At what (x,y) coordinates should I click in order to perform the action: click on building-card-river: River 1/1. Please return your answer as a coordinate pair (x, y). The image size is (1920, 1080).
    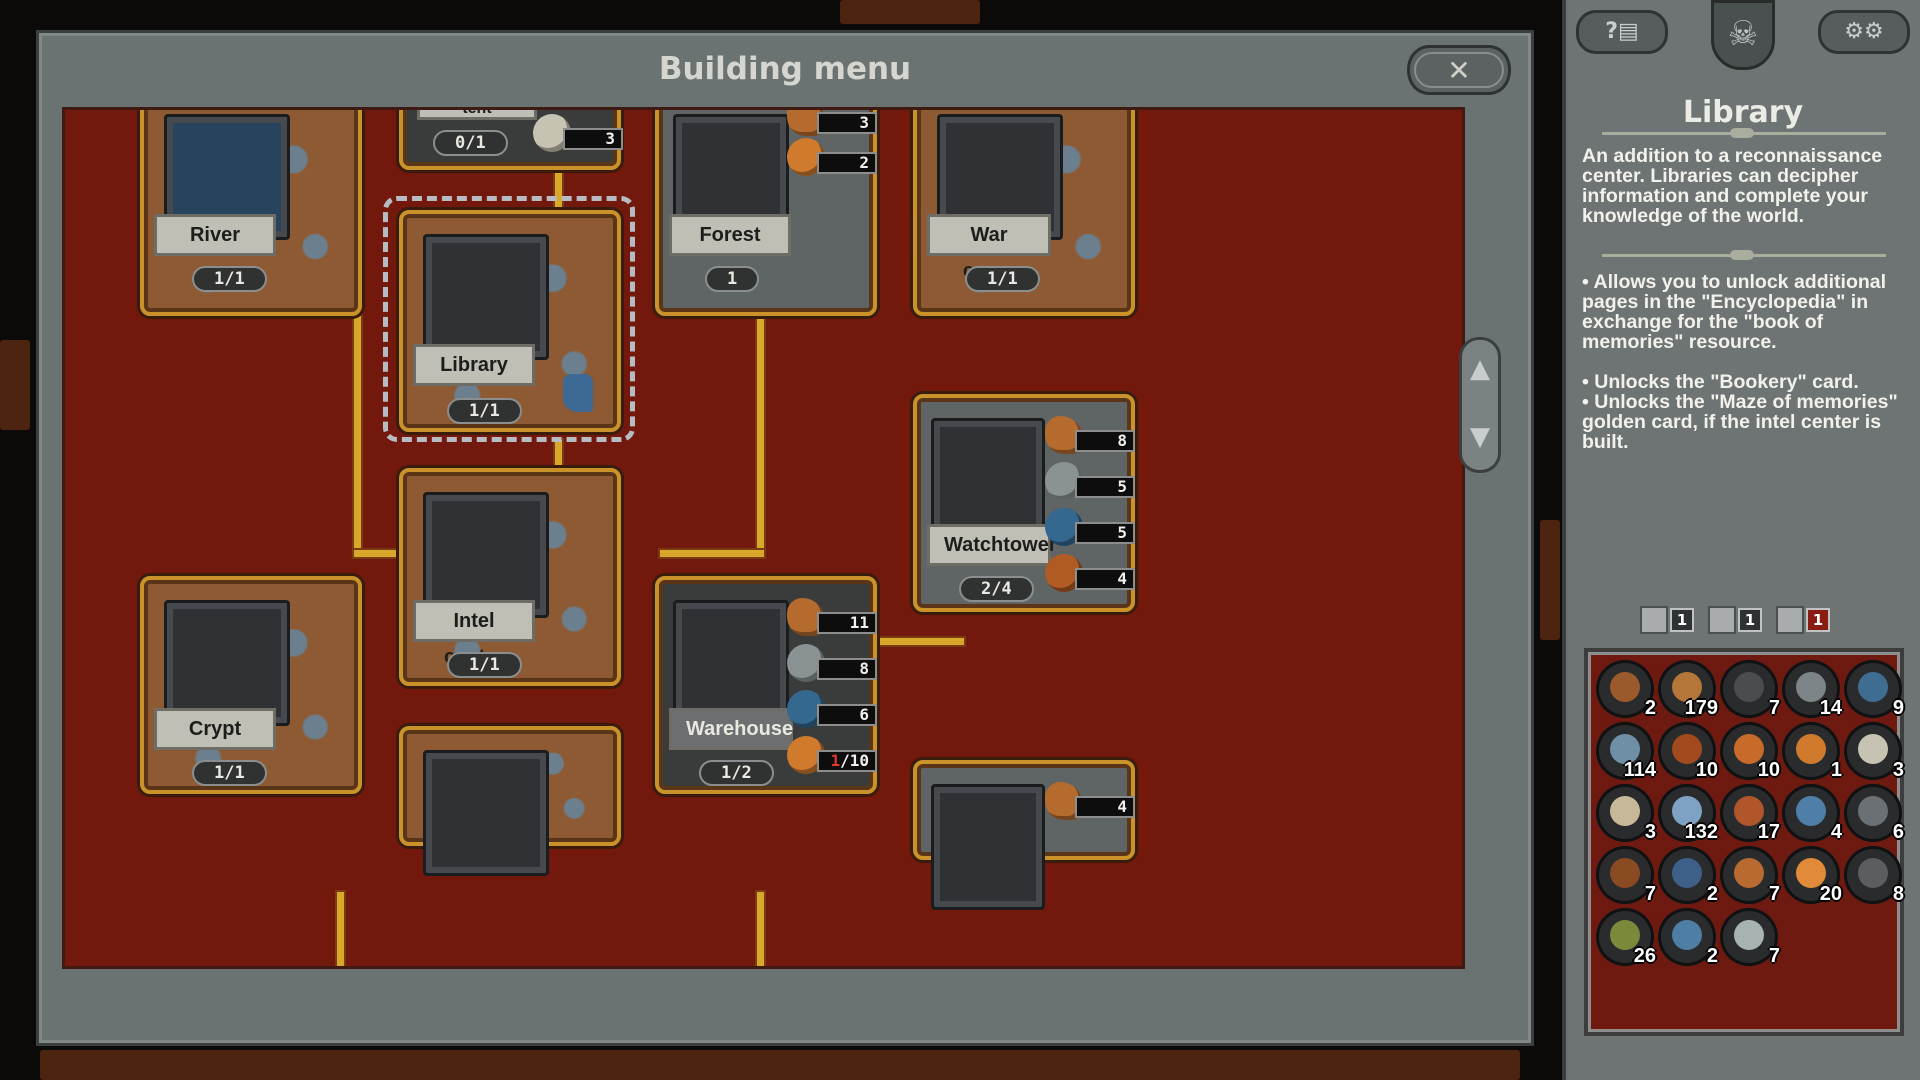
    Looking at the image, I should click on (251, 213).